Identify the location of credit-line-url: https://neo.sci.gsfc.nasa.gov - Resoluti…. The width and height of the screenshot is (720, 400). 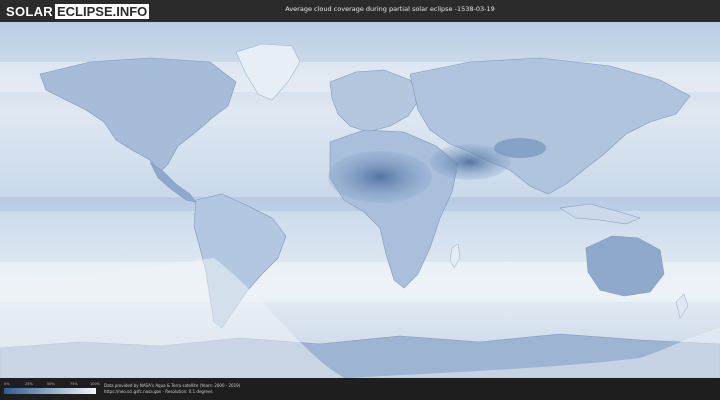
(158, 391).